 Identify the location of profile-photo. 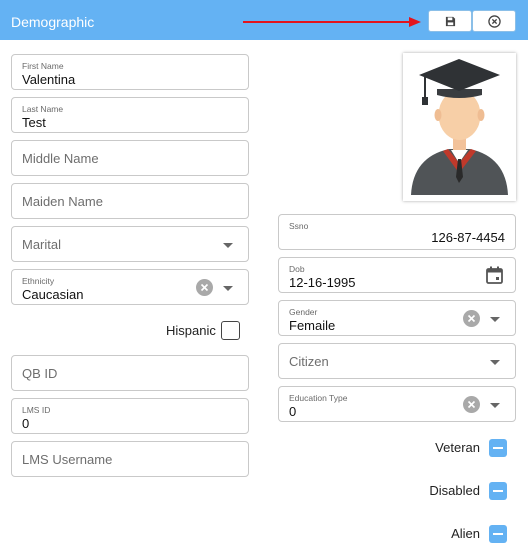
(459, 127).